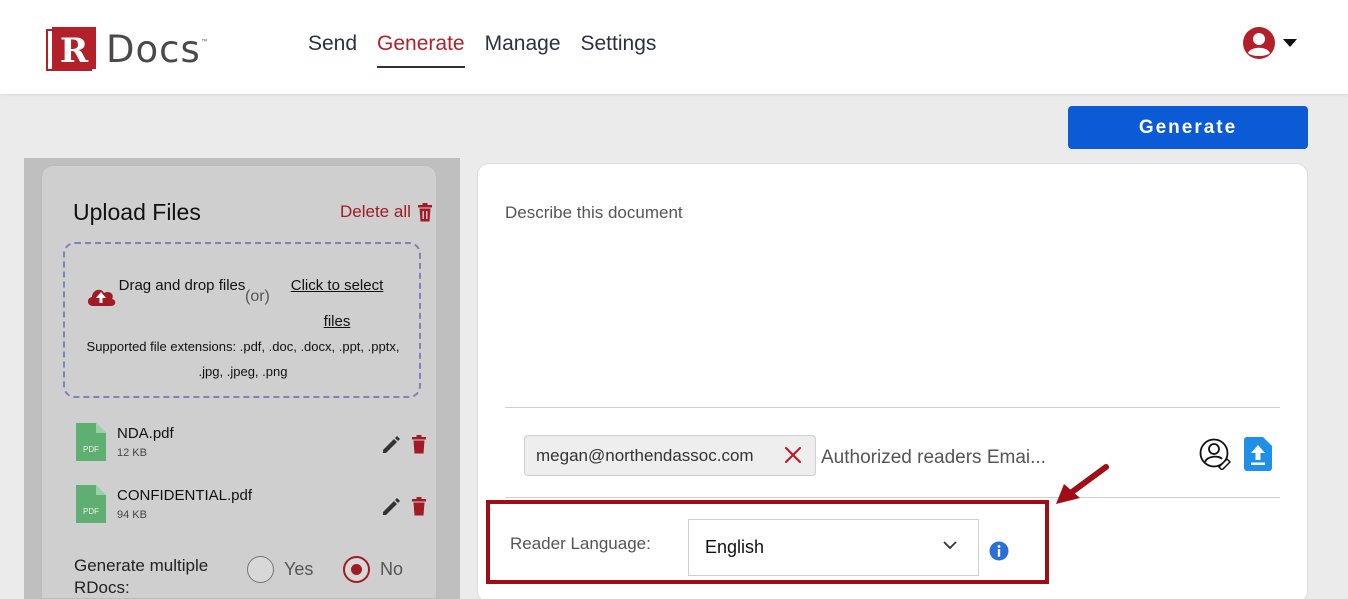  Describe the element at coordinates (645, 455) in the screenshot. I see `reader-email: megan@northendassoc.com` at that location.